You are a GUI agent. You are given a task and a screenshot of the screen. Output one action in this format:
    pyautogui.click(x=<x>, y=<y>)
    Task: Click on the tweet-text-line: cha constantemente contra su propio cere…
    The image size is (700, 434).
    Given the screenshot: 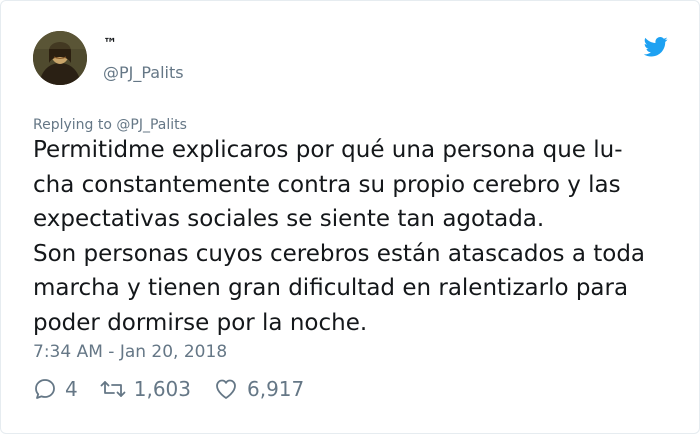 What is the action you would take?
    pyautogui.click(x=327, y=184)
    